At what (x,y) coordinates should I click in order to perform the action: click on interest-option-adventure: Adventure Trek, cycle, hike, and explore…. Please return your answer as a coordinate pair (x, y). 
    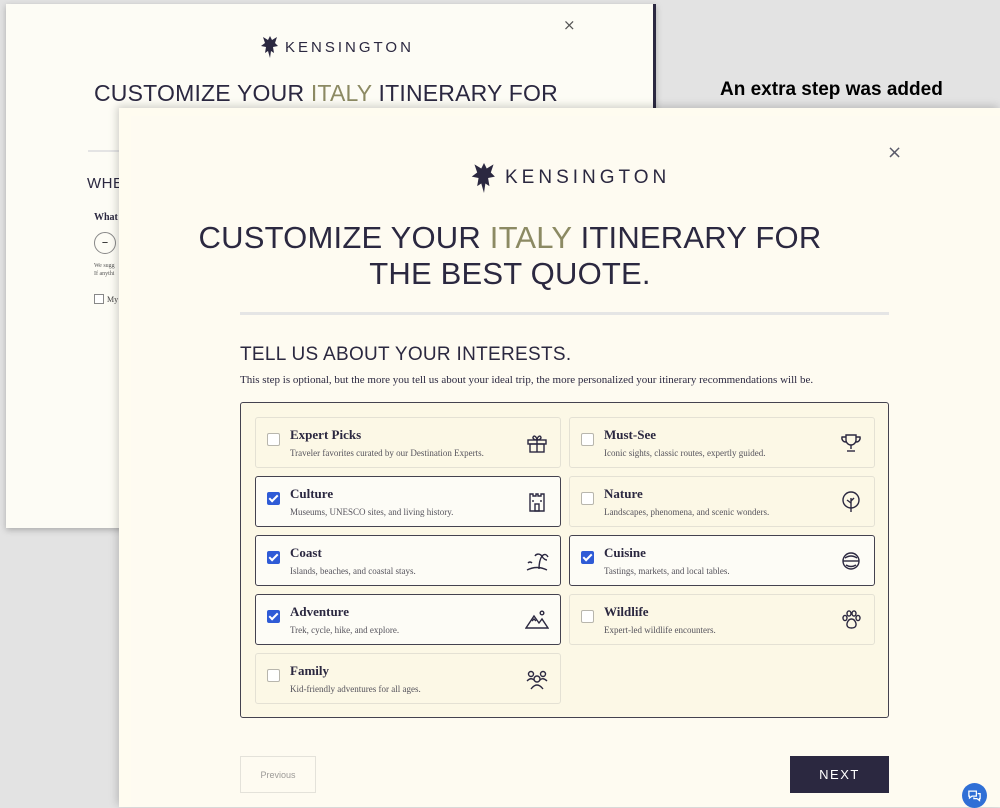
    Looking at the image, I should click on (408, 619).